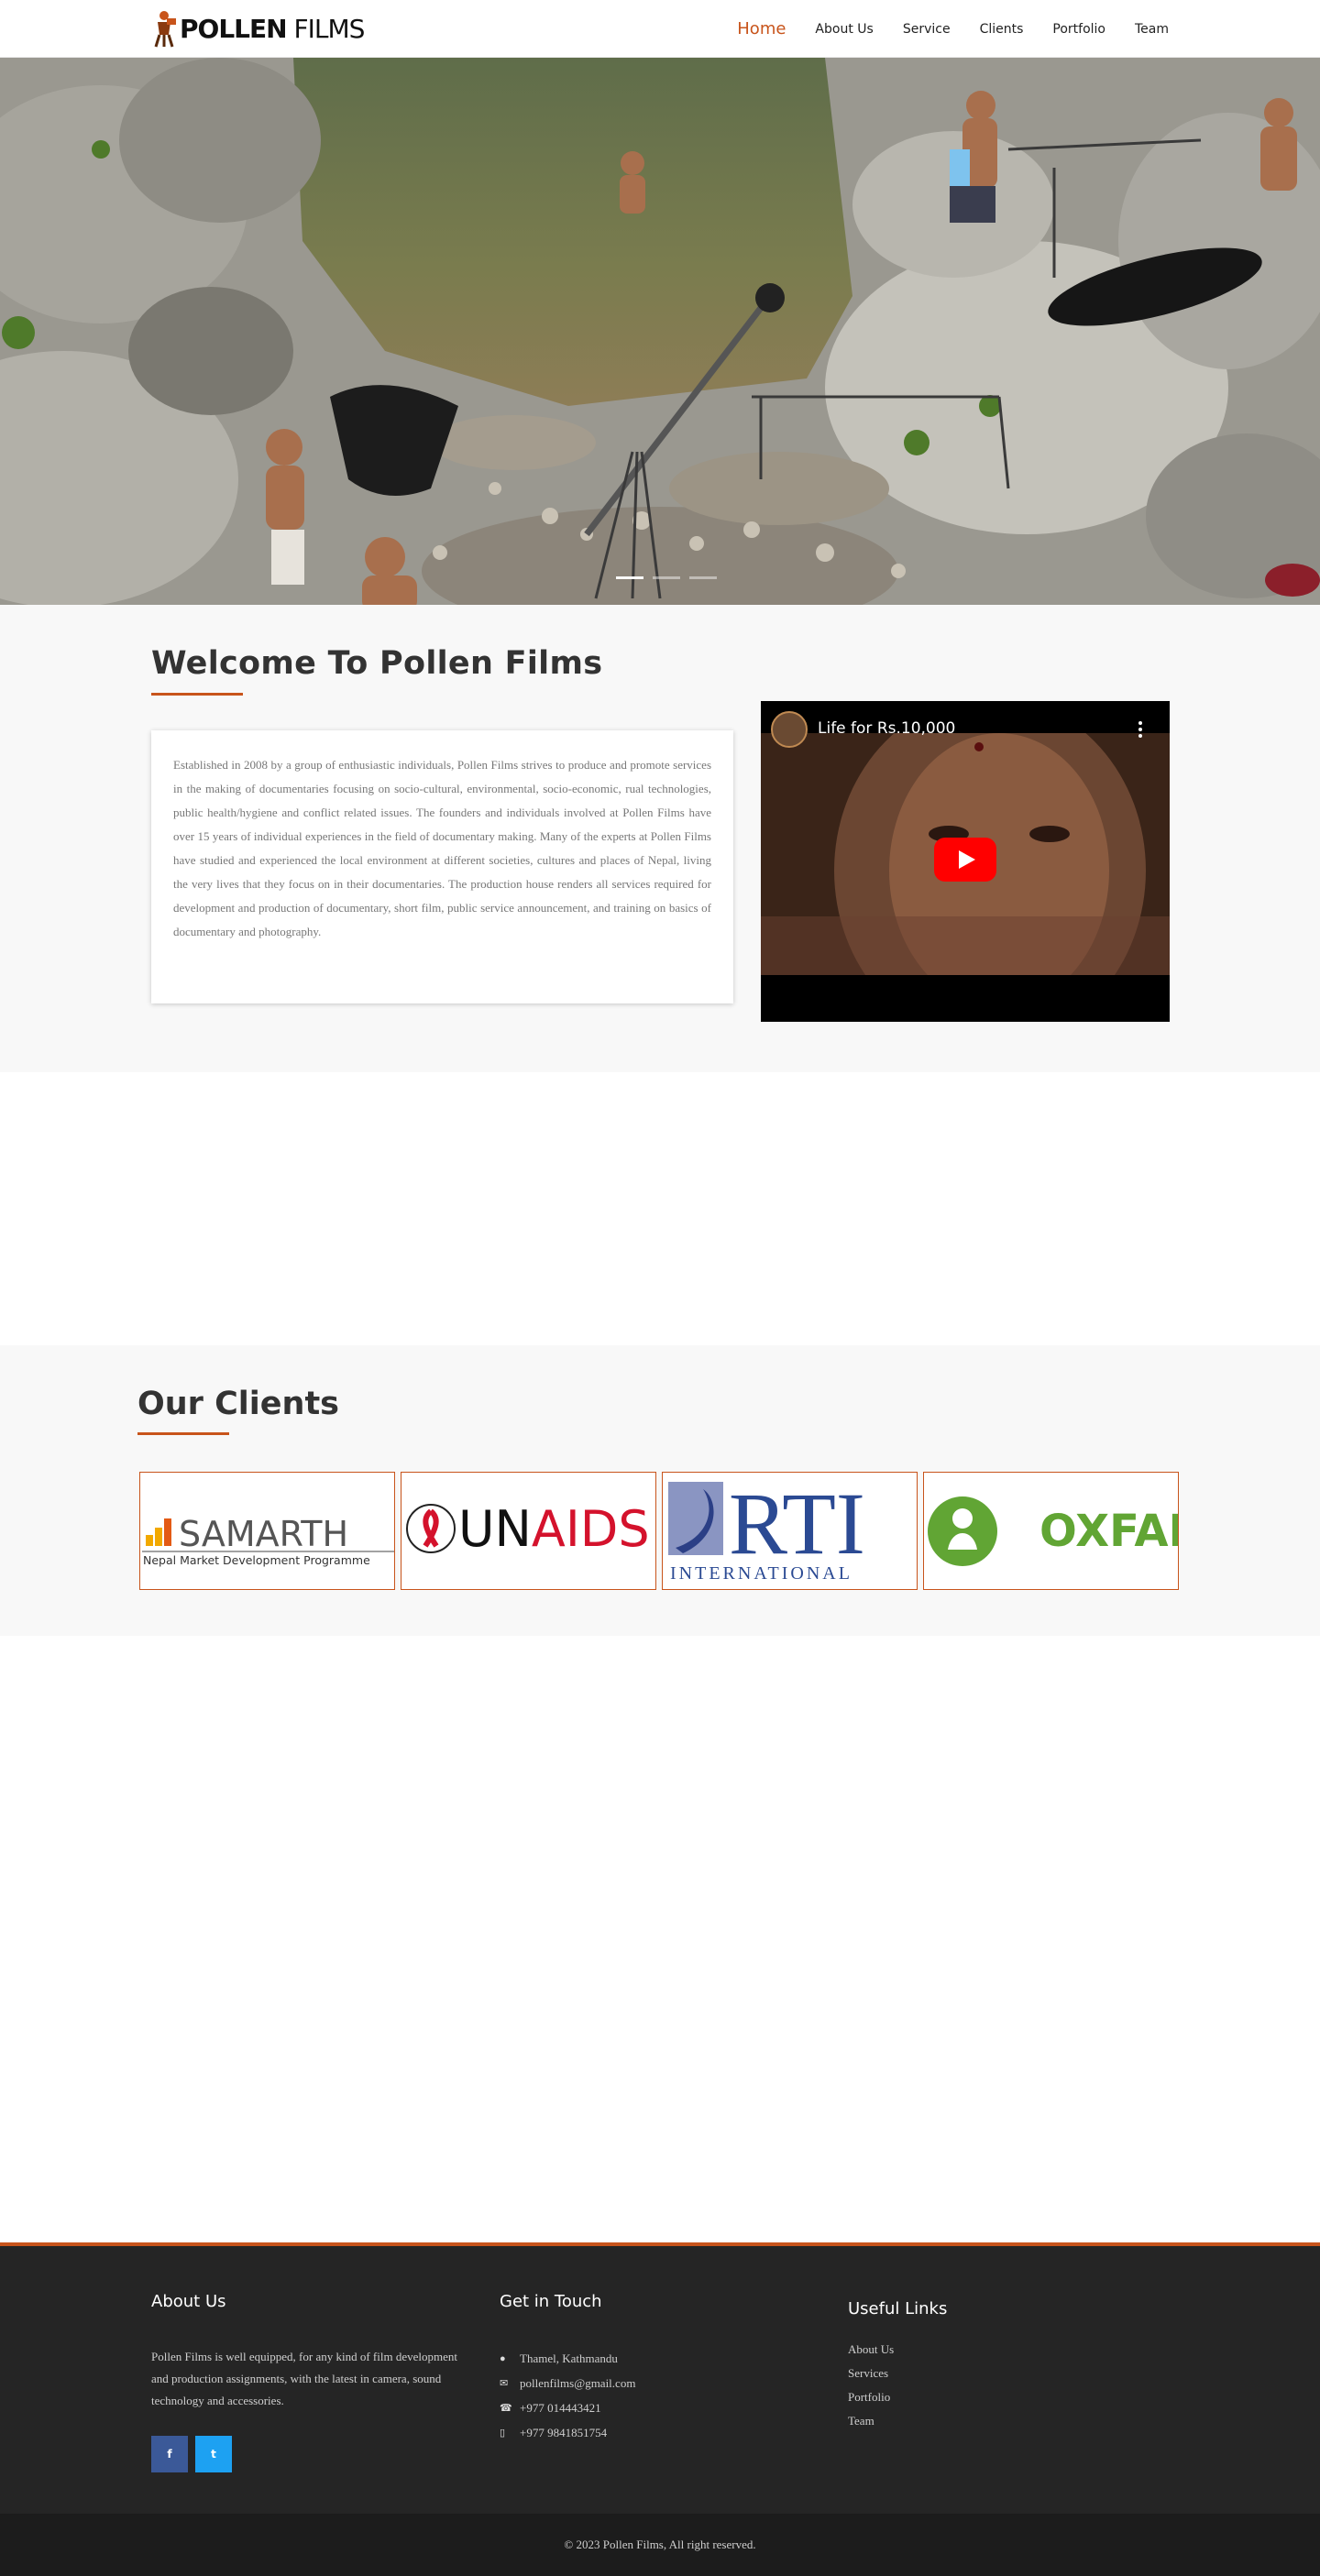 The image size is (1320, 2576). Describe the element at coordinates (169, 2454) in the screenshot. I see `facebook-icon: f` at that location.